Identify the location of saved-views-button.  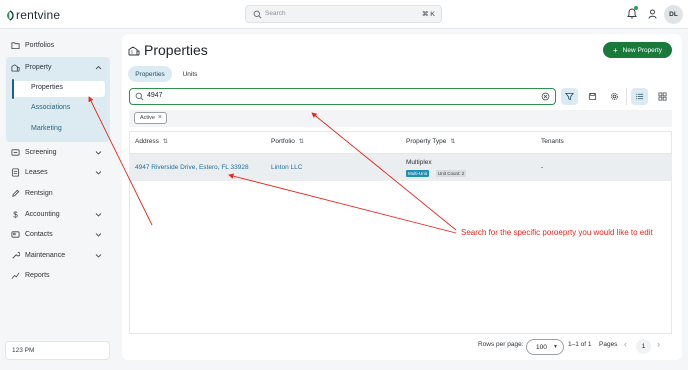
(592, 96).